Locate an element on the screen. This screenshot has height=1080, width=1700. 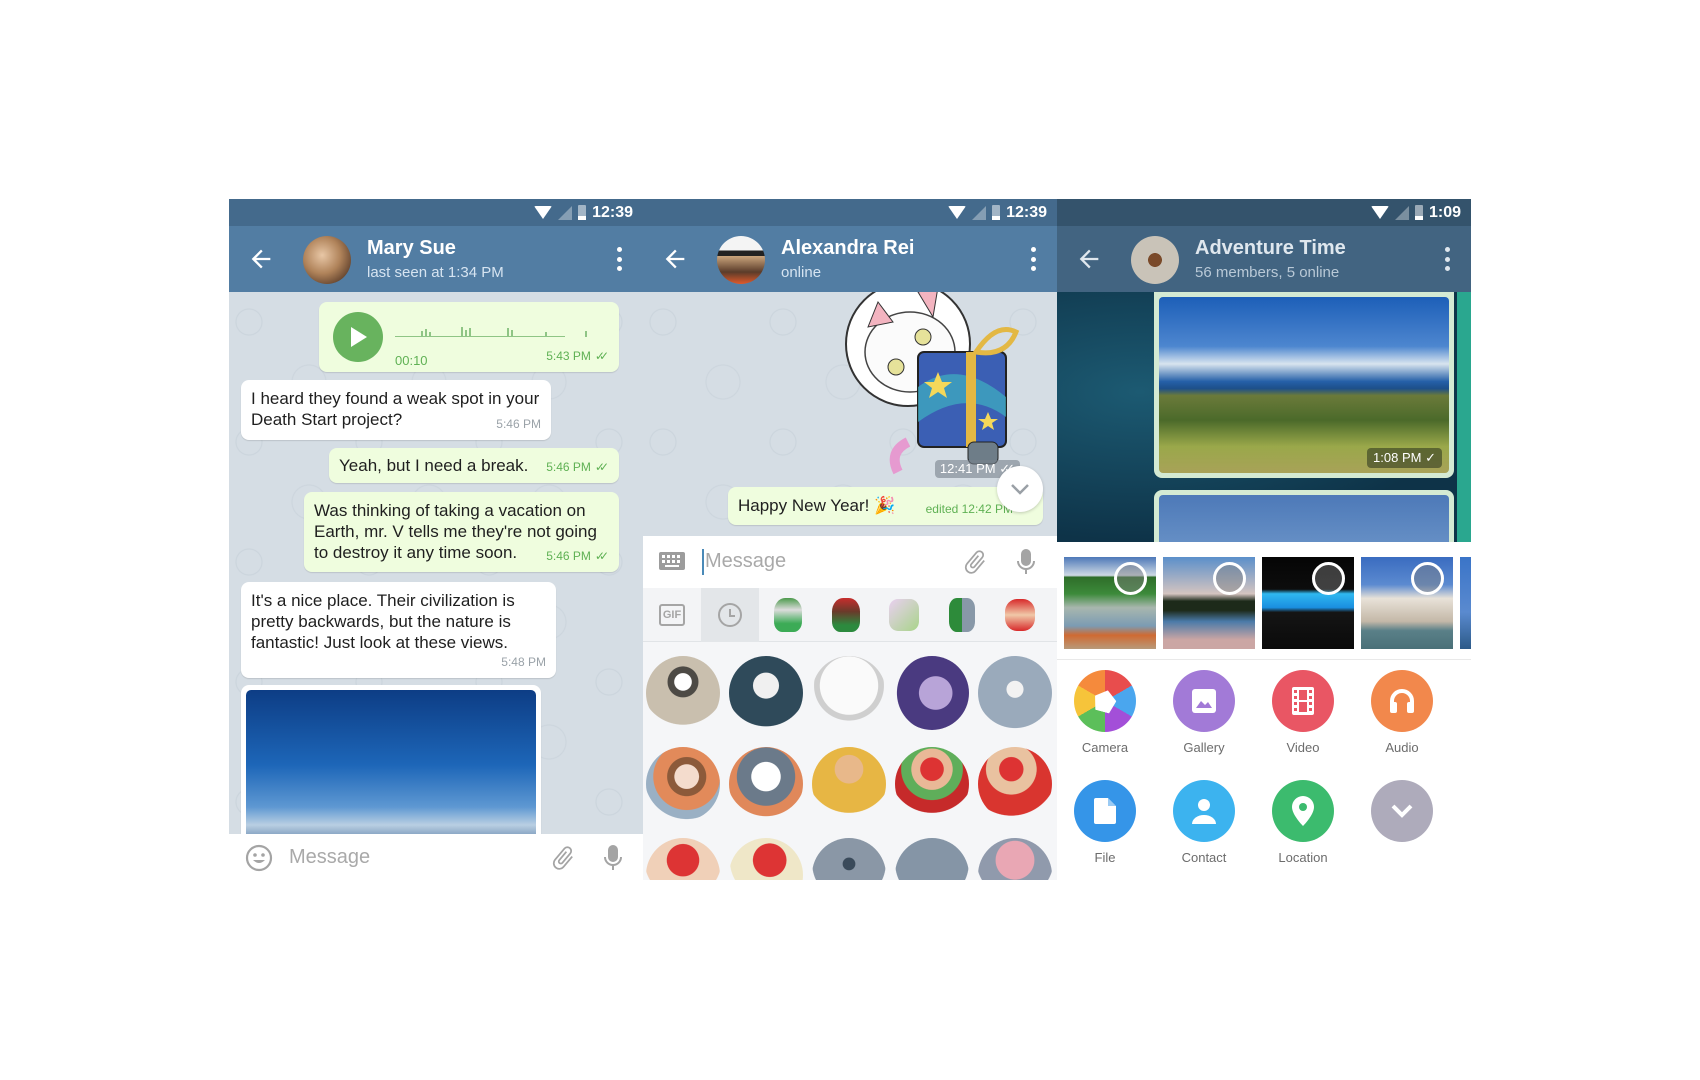
attach-audio: Audio is located at coordinates (1402, 712).